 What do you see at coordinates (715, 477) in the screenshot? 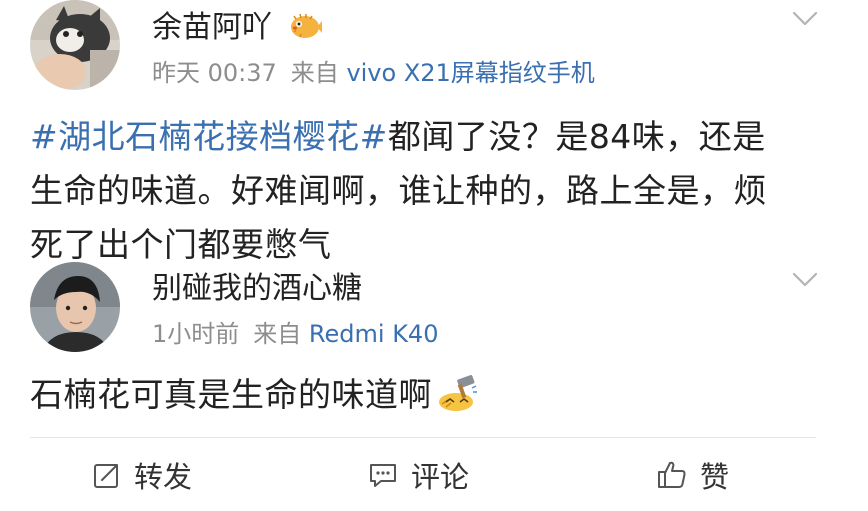
I see `like-label: 赞` at bounding box center [715, 477].